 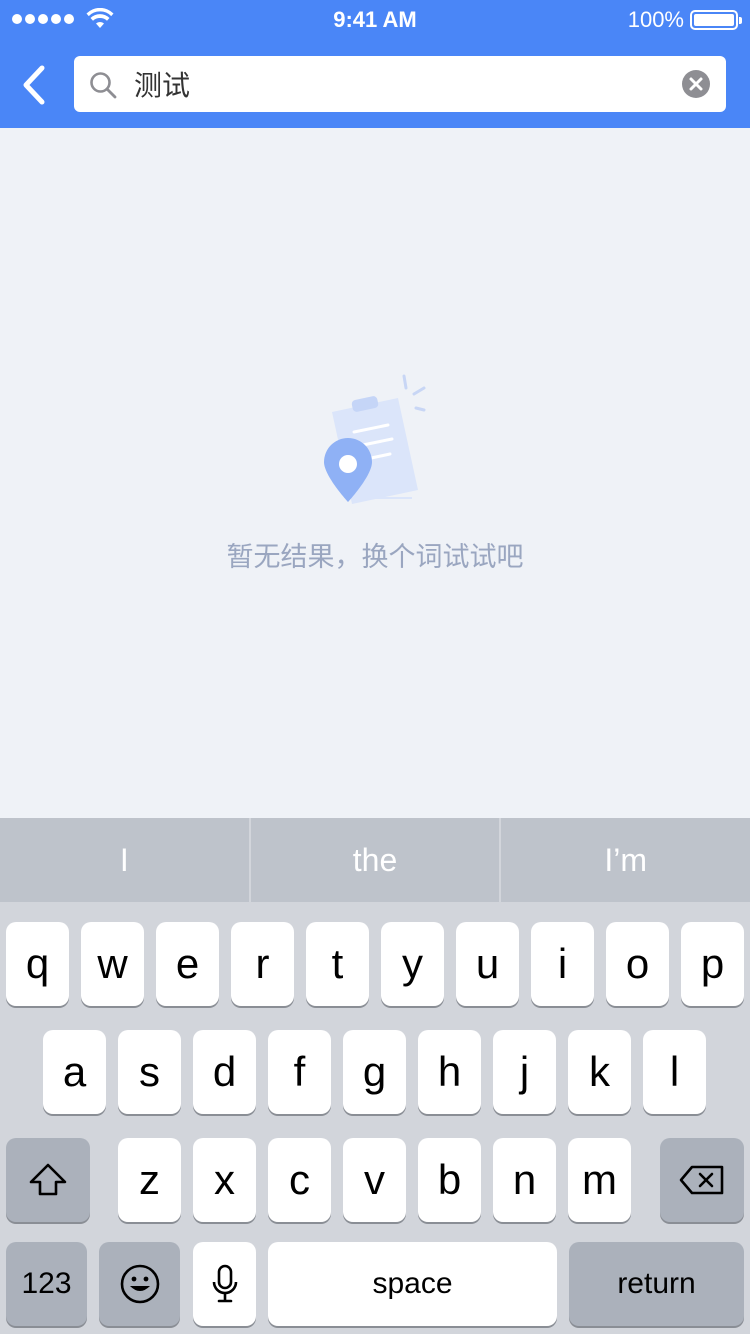 I want to click on battery-percentage: 100%, so click(x=655, y=19).